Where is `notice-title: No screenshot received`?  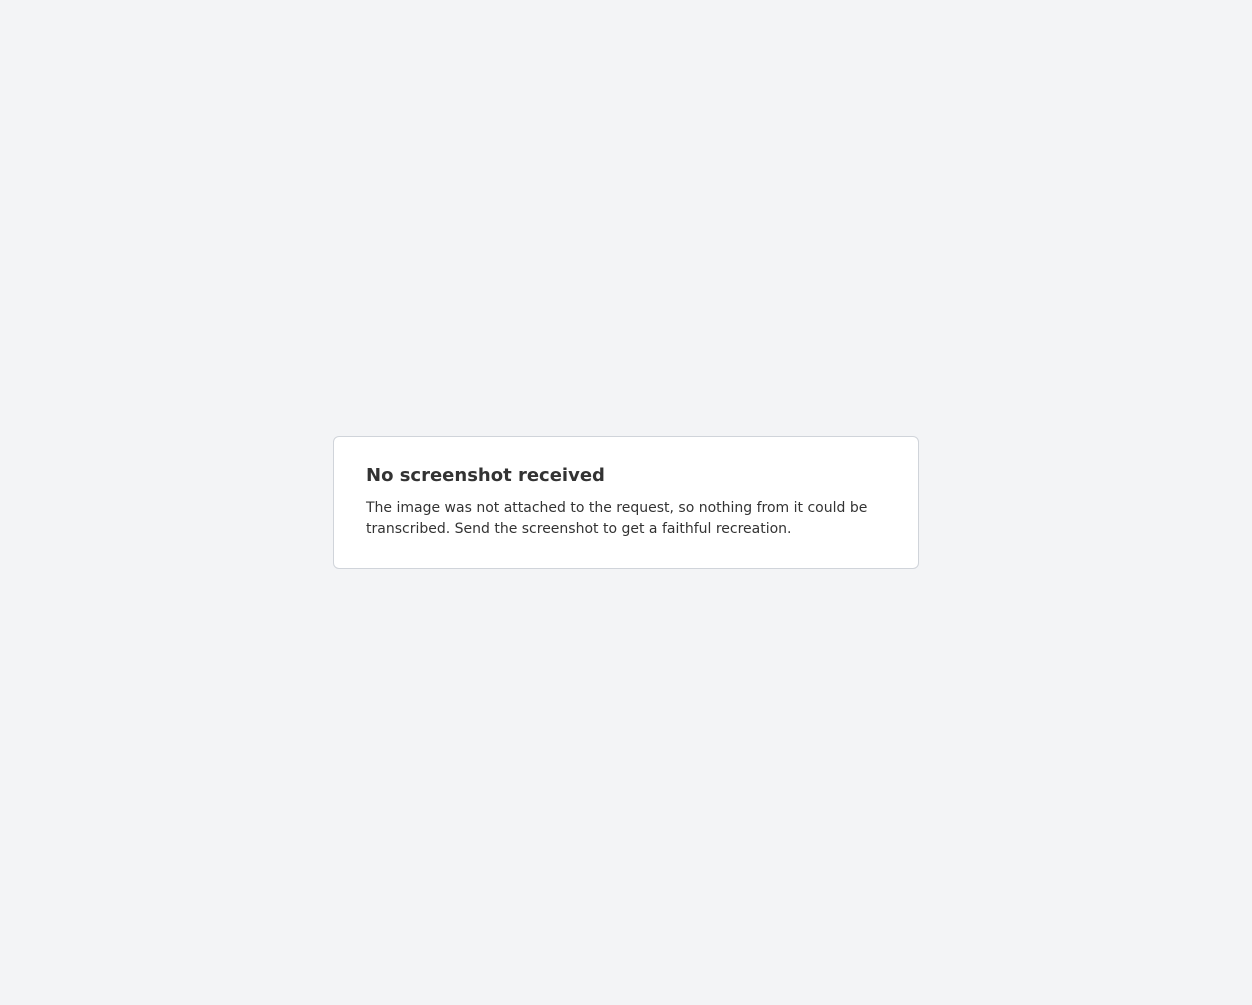
notice-title: No screenshot received is located at coordinates (485, 475).